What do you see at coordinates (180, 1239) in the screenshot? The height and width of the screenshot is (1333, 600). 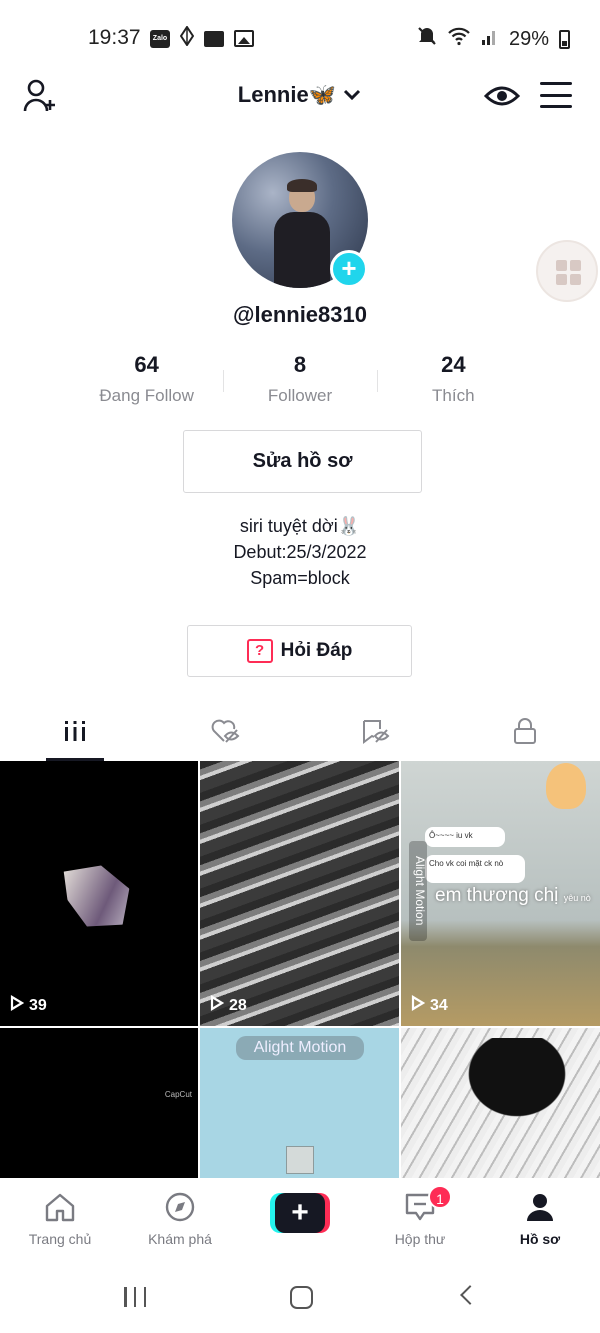 I see `nav-label: Khám phá` at bounding box center [180, 1239].